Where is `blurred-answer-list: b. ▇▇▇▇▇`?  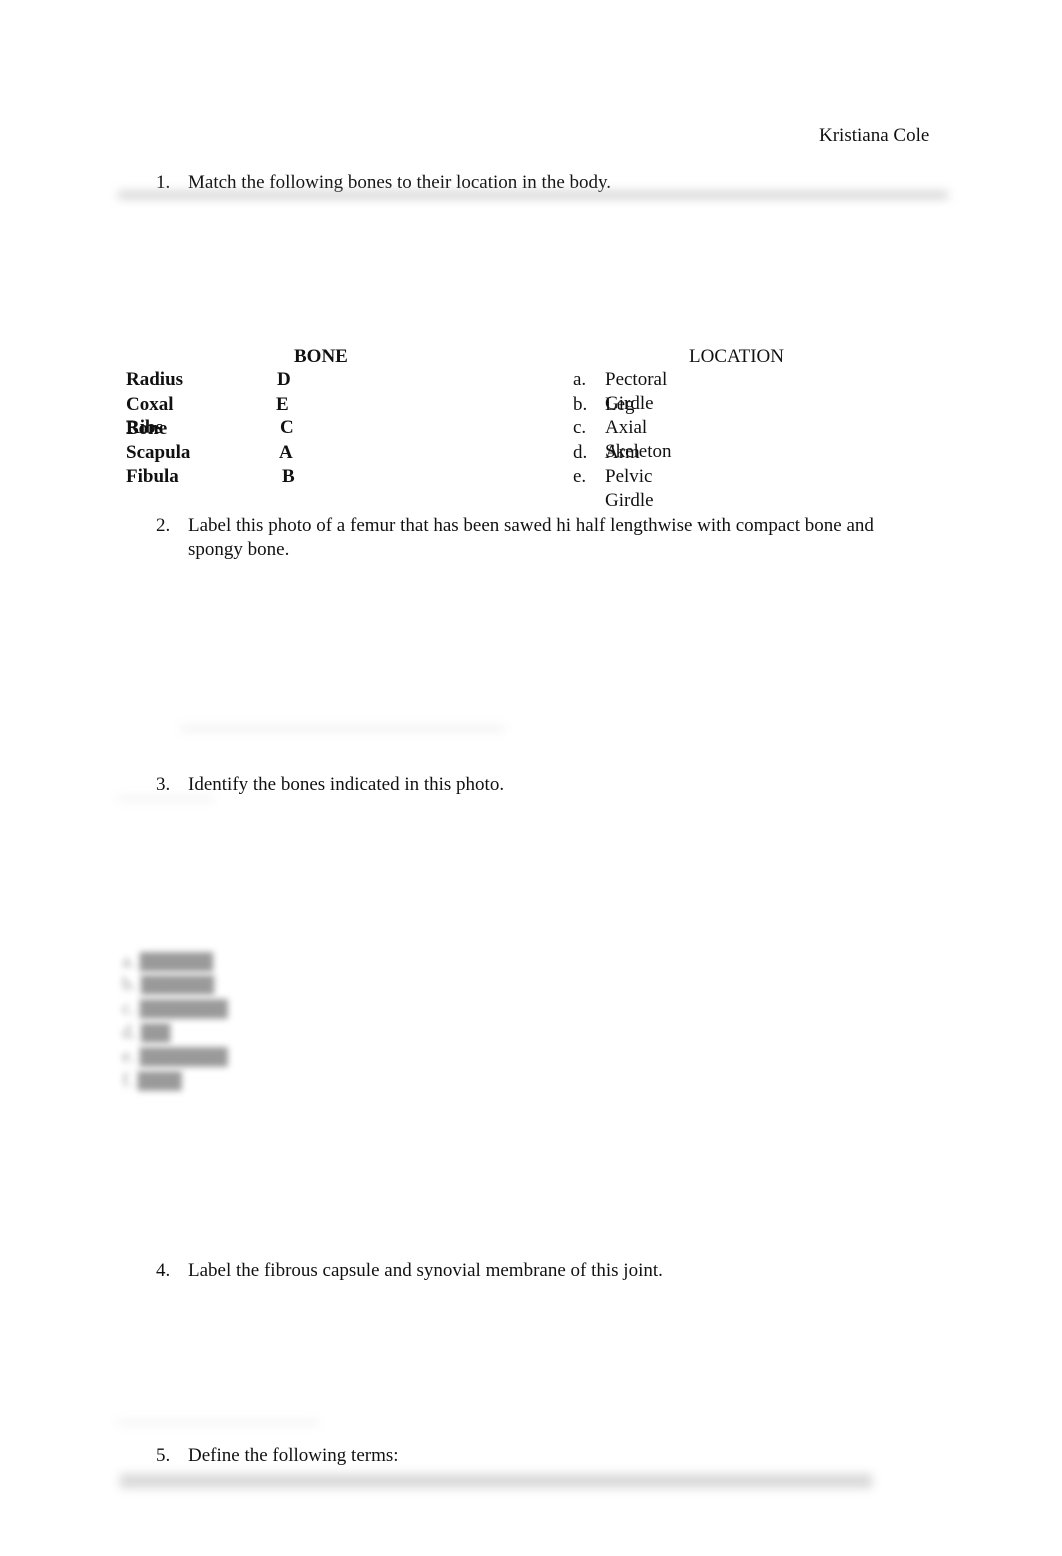
blurred-answer-list: b. ▇▇▇▇▇ is located at coordinates (168, 984).